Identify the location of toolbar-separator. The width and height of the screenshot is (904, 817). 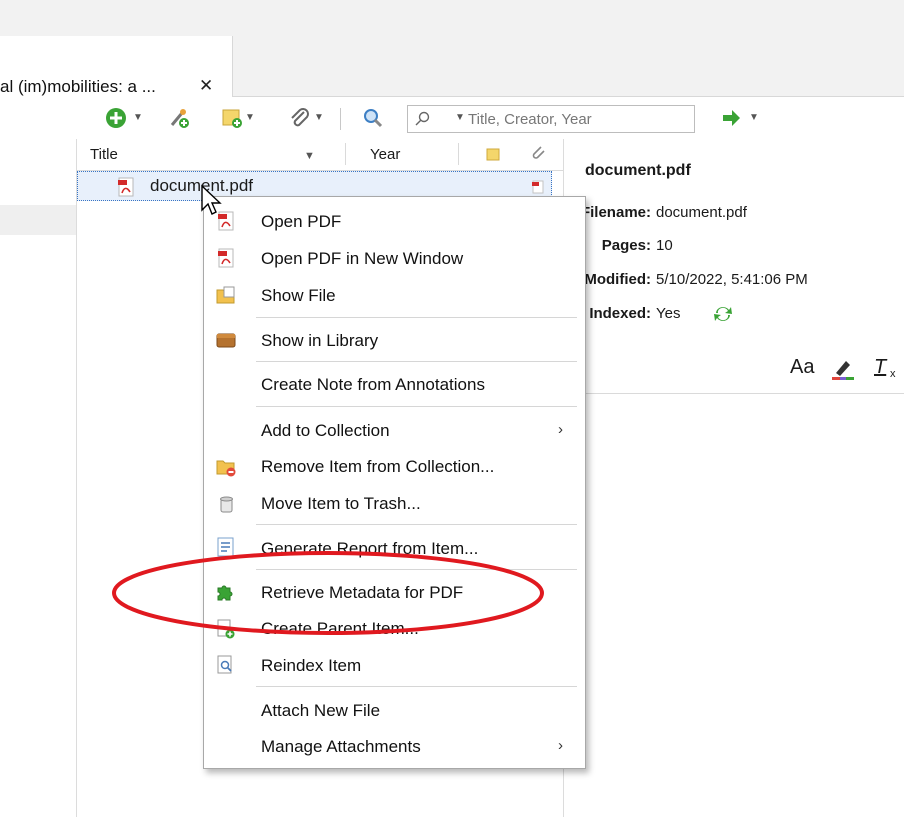
(340, 119).